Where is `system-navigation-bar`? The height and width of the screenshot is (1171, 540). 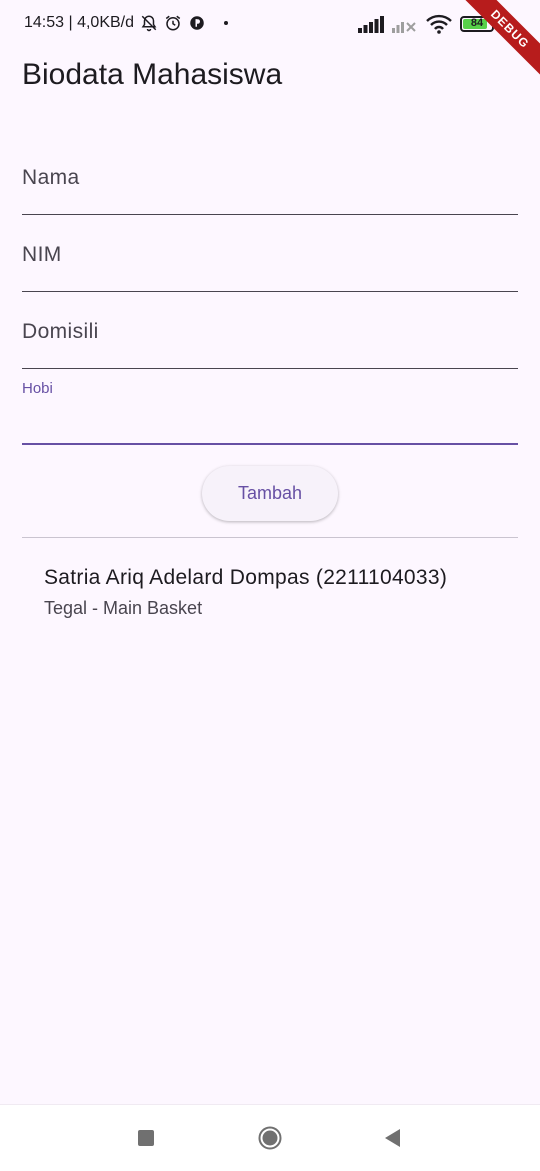 system-navigation-bar is located at coordinates (270, 1137).